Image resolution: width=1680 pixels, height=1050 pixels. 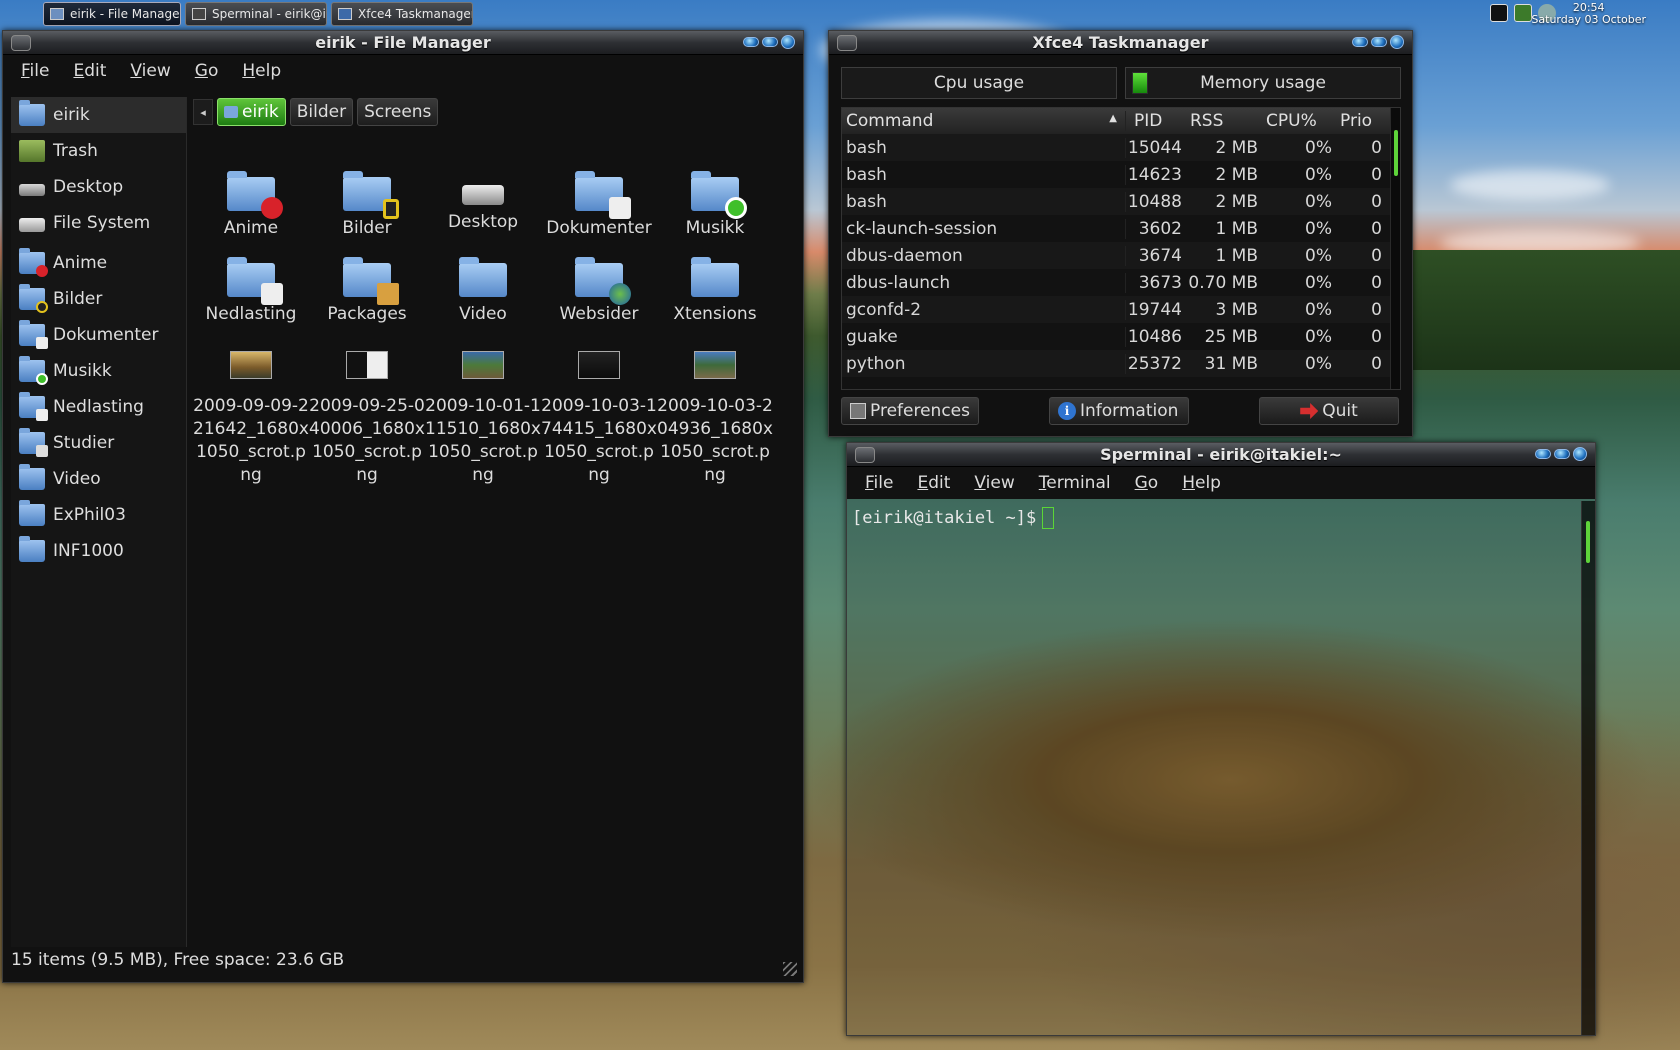 What do you see at coordinates (1359, 121) in the screenshot?
I see `column-header-prio: Prio` at bounding box center [1359, 121].